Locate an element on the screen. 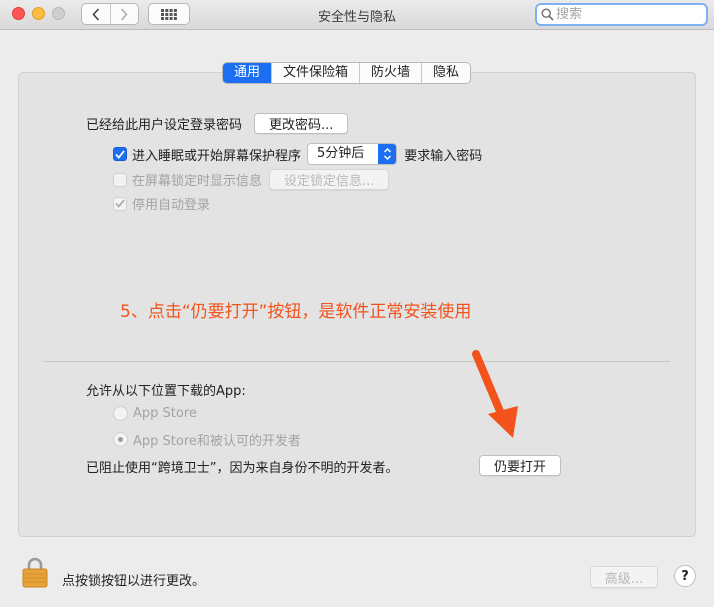 The height and width of the screenshot is (607, 714). disable-auto-login-row: 停用自动登录 is located at coordinates (161, 203).